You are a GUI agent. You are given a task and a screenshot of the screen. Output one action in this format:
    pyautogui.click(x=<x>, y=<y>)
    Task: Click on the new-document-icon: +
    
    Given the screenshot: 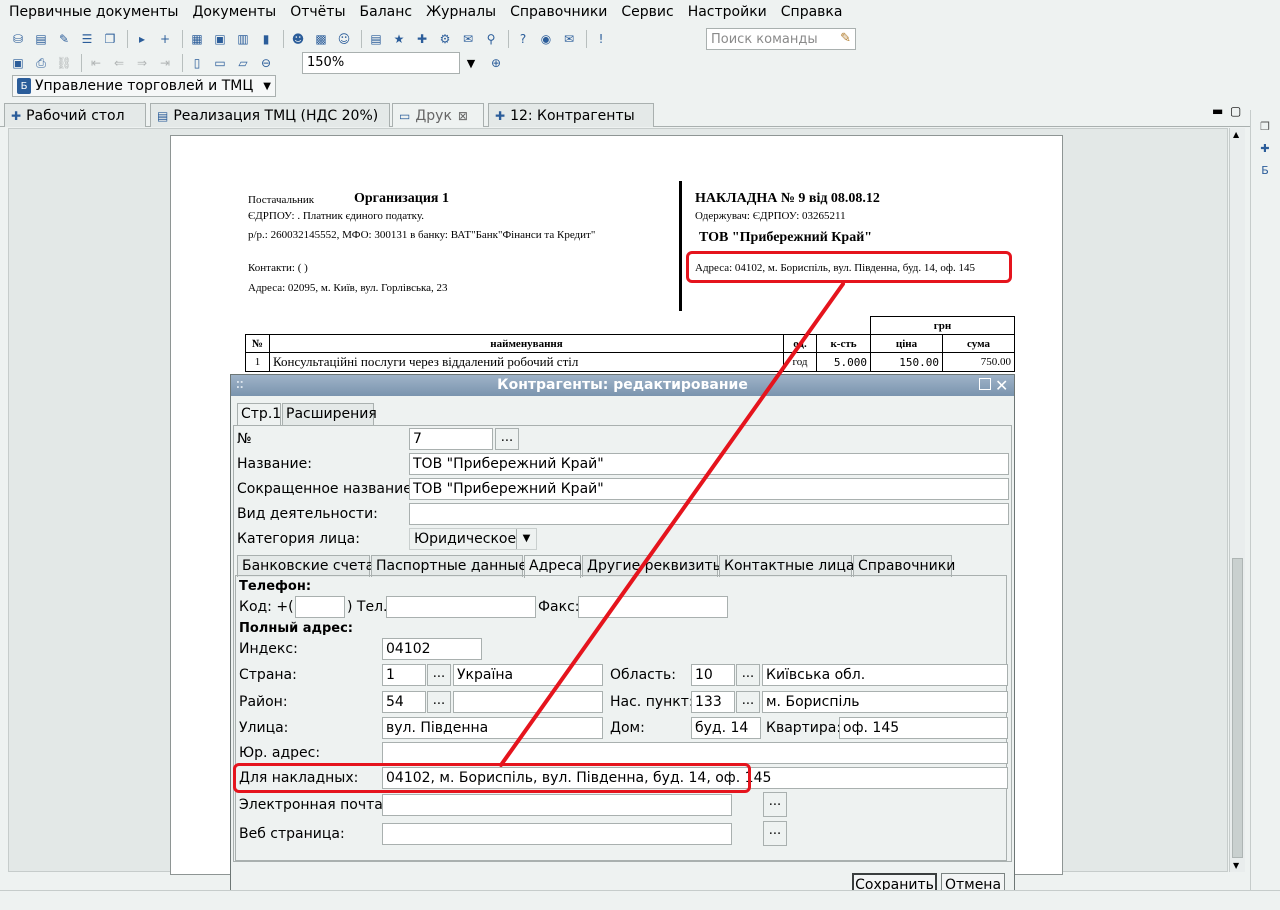 What is the action you would take?
    pyautogui.click(x=165, y=39)
    